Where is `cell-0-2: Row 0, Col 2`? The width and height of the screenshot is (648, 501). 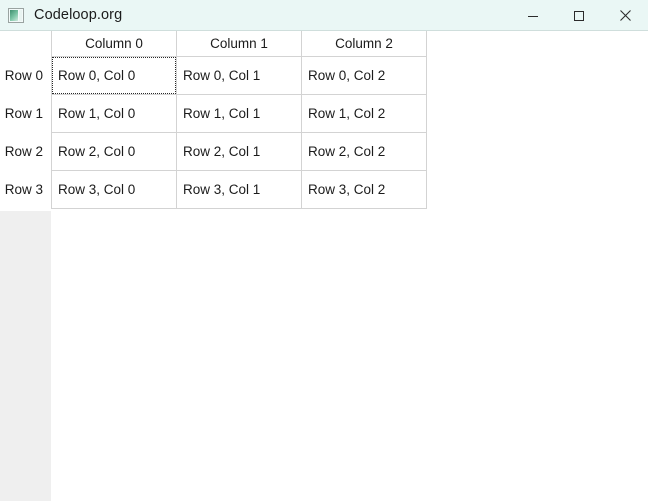 cell-0-2: Row 0, Col 2 is located at coordinates (364, 75).